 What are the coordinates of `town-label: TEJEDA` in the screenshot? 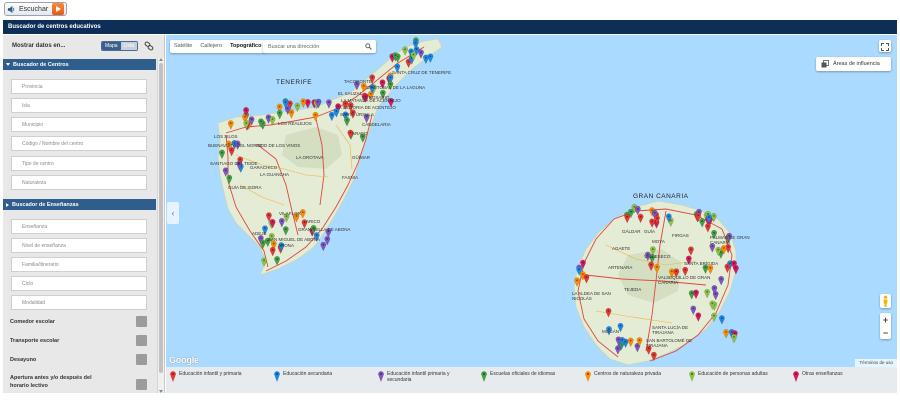 It's located at (633, 289).